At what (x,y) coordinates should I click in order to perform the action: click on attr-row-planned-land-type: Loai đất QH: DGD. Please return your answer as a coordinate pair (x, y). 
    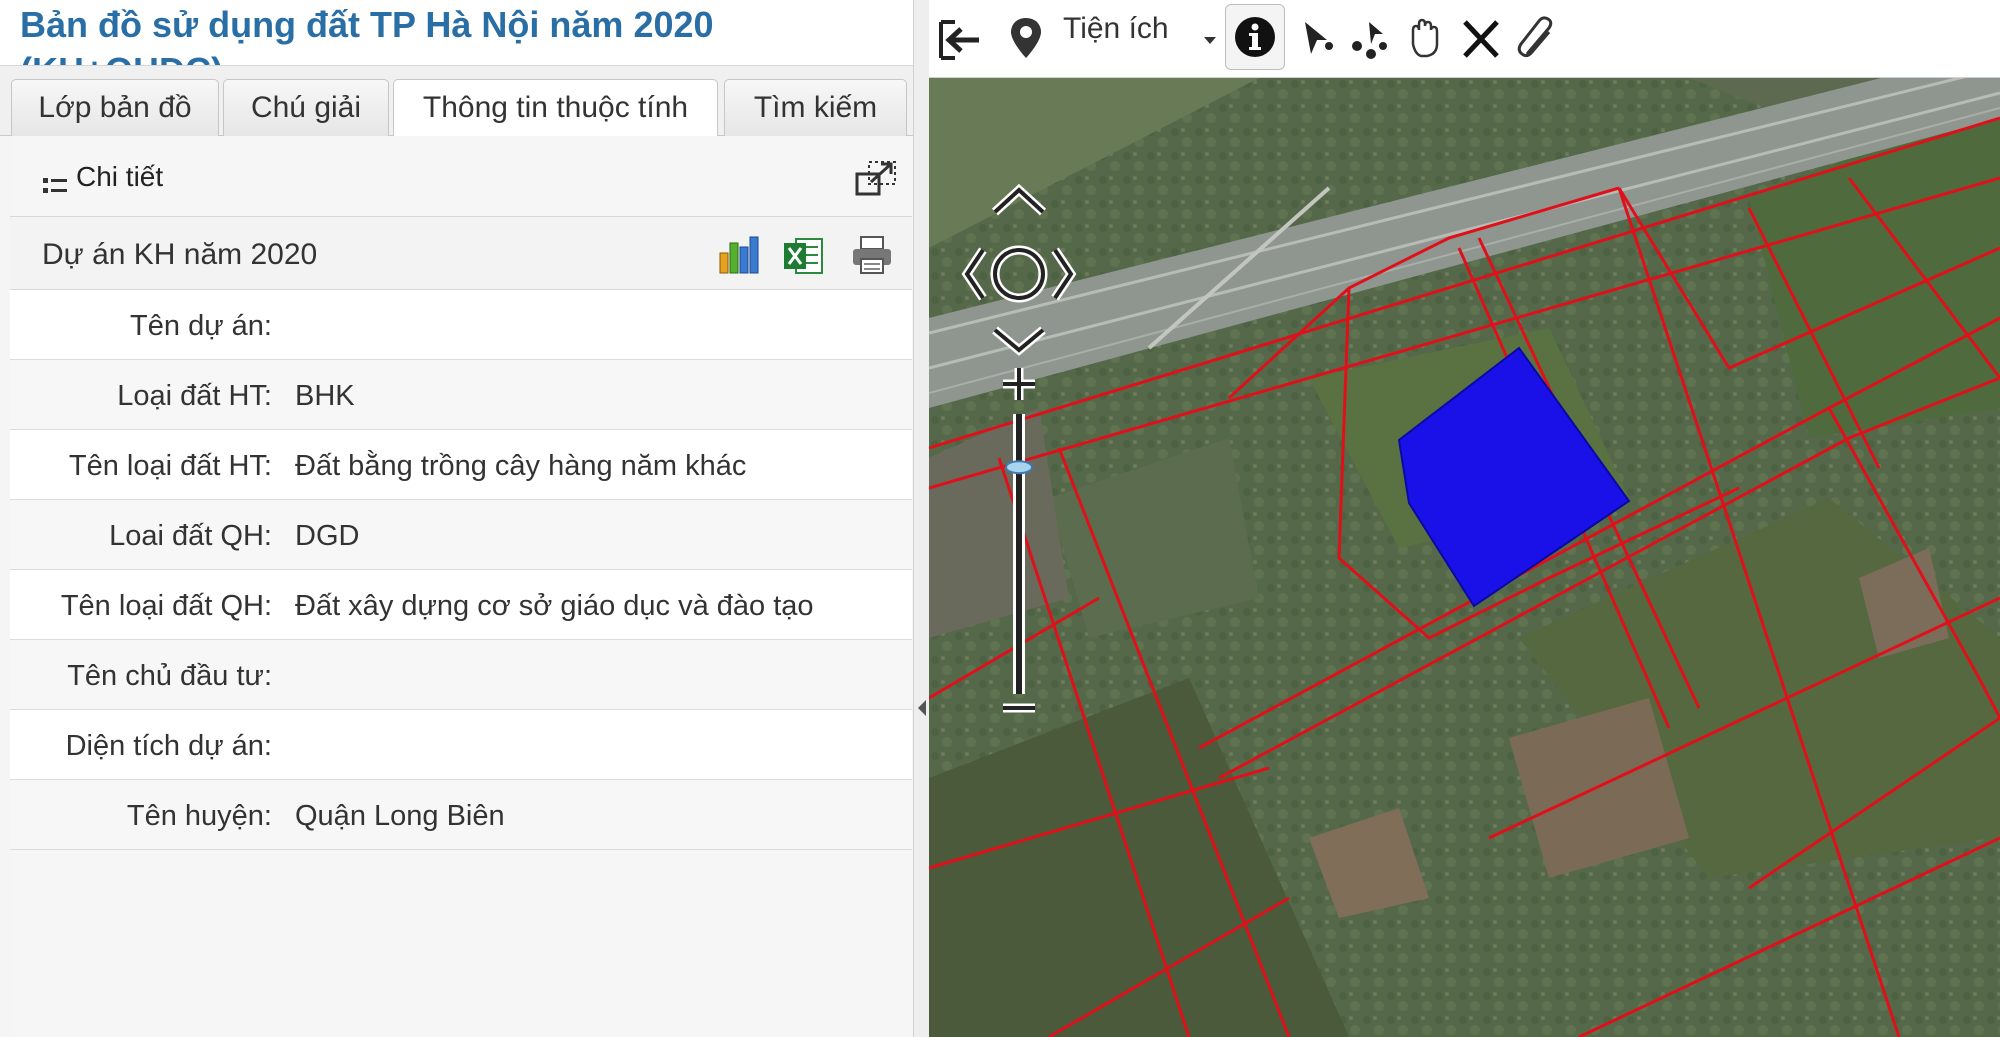
    Looking at the image, I should click on (461, 535).